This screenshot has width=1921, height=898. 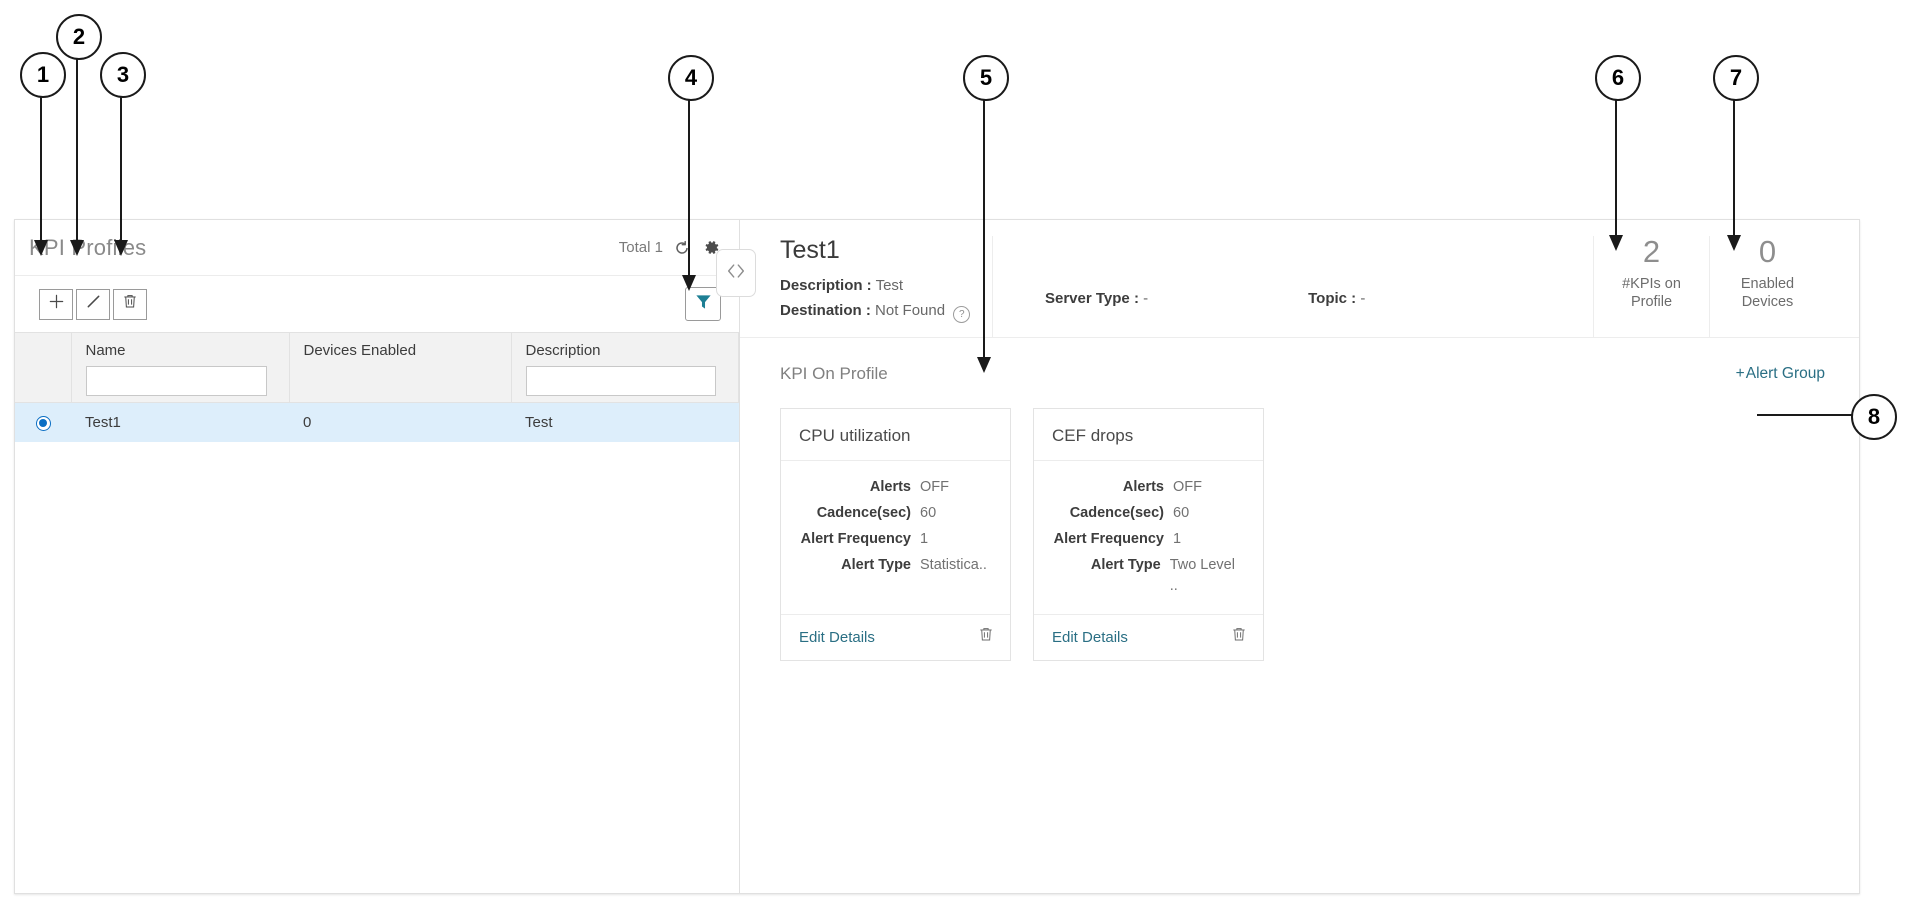 What do you see at coordinates (910, 310) in the screenshot?
I see `profile-destination-value: Not Found` at bounding box center [910, 310].